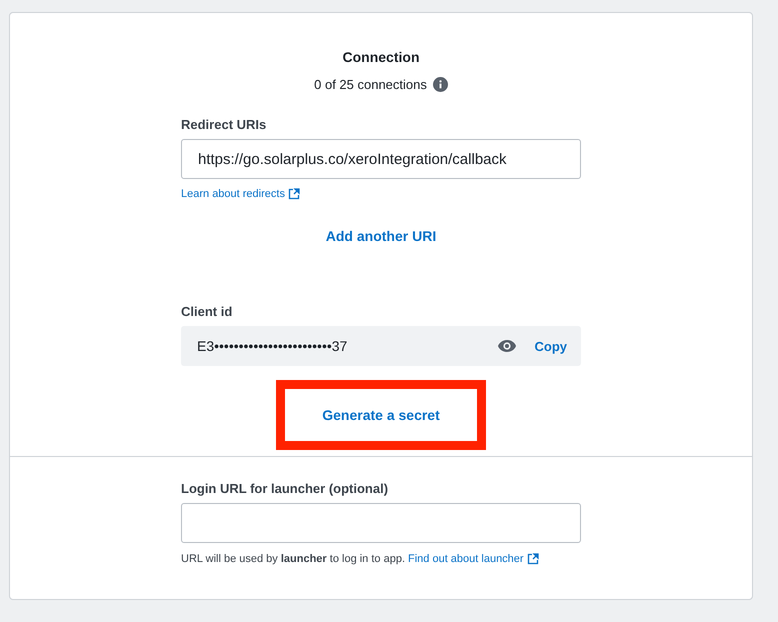 Image resolution: width=778 pixels, height=622 pixels. What do you see at coordinates (293, 559) in the screenshot?
I see `help-text: URL will be used by launcher to log in to app.` at bounding box center [293, 559].